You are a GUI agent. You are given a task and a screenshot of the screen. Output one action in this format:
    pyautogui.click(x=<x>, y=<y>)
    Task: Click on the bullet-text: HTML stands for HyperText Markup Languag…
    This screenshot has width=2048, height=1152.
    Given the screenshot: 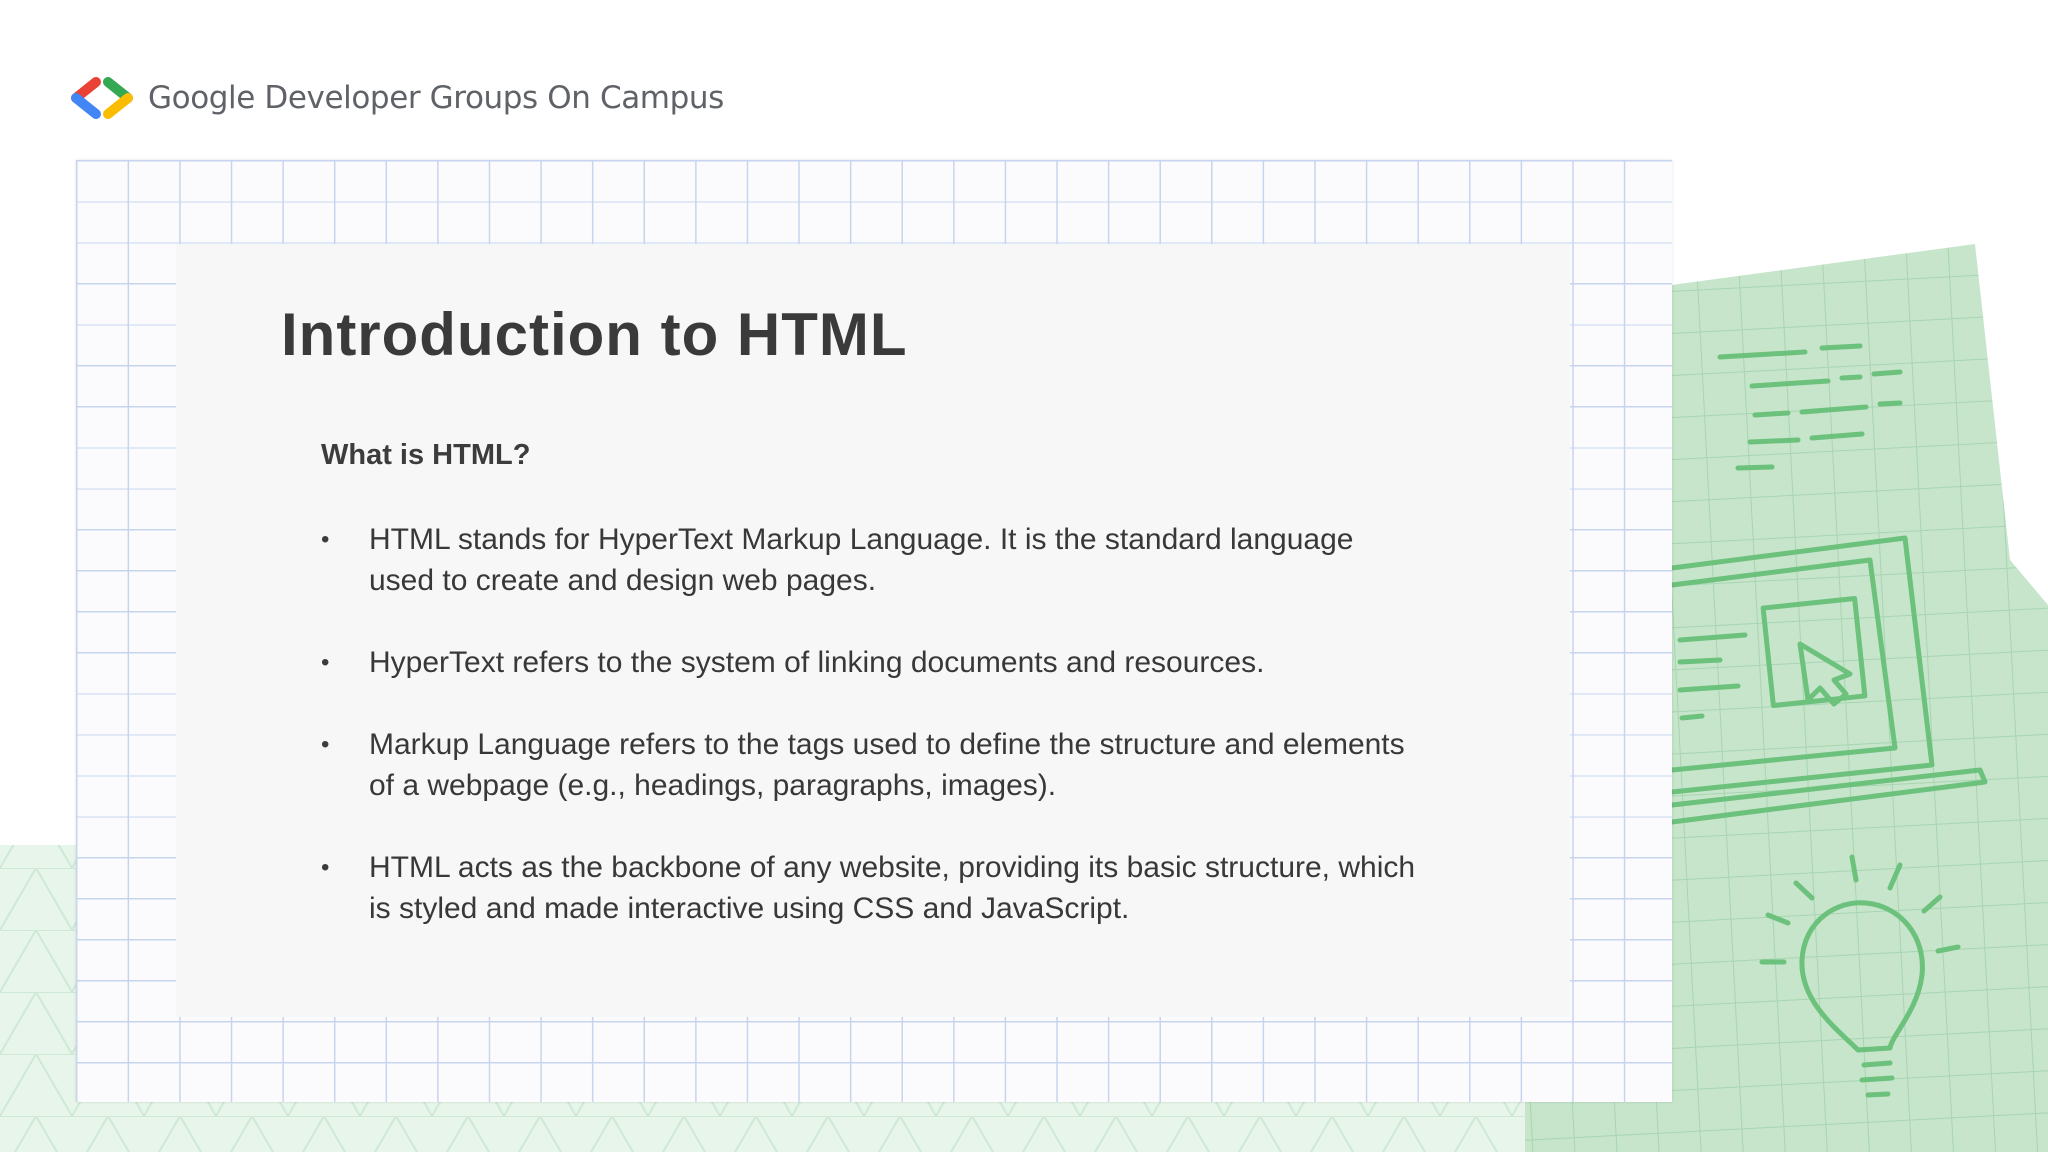 What is the action you would take?
    pyautogui.click(x=861, y=560)
    